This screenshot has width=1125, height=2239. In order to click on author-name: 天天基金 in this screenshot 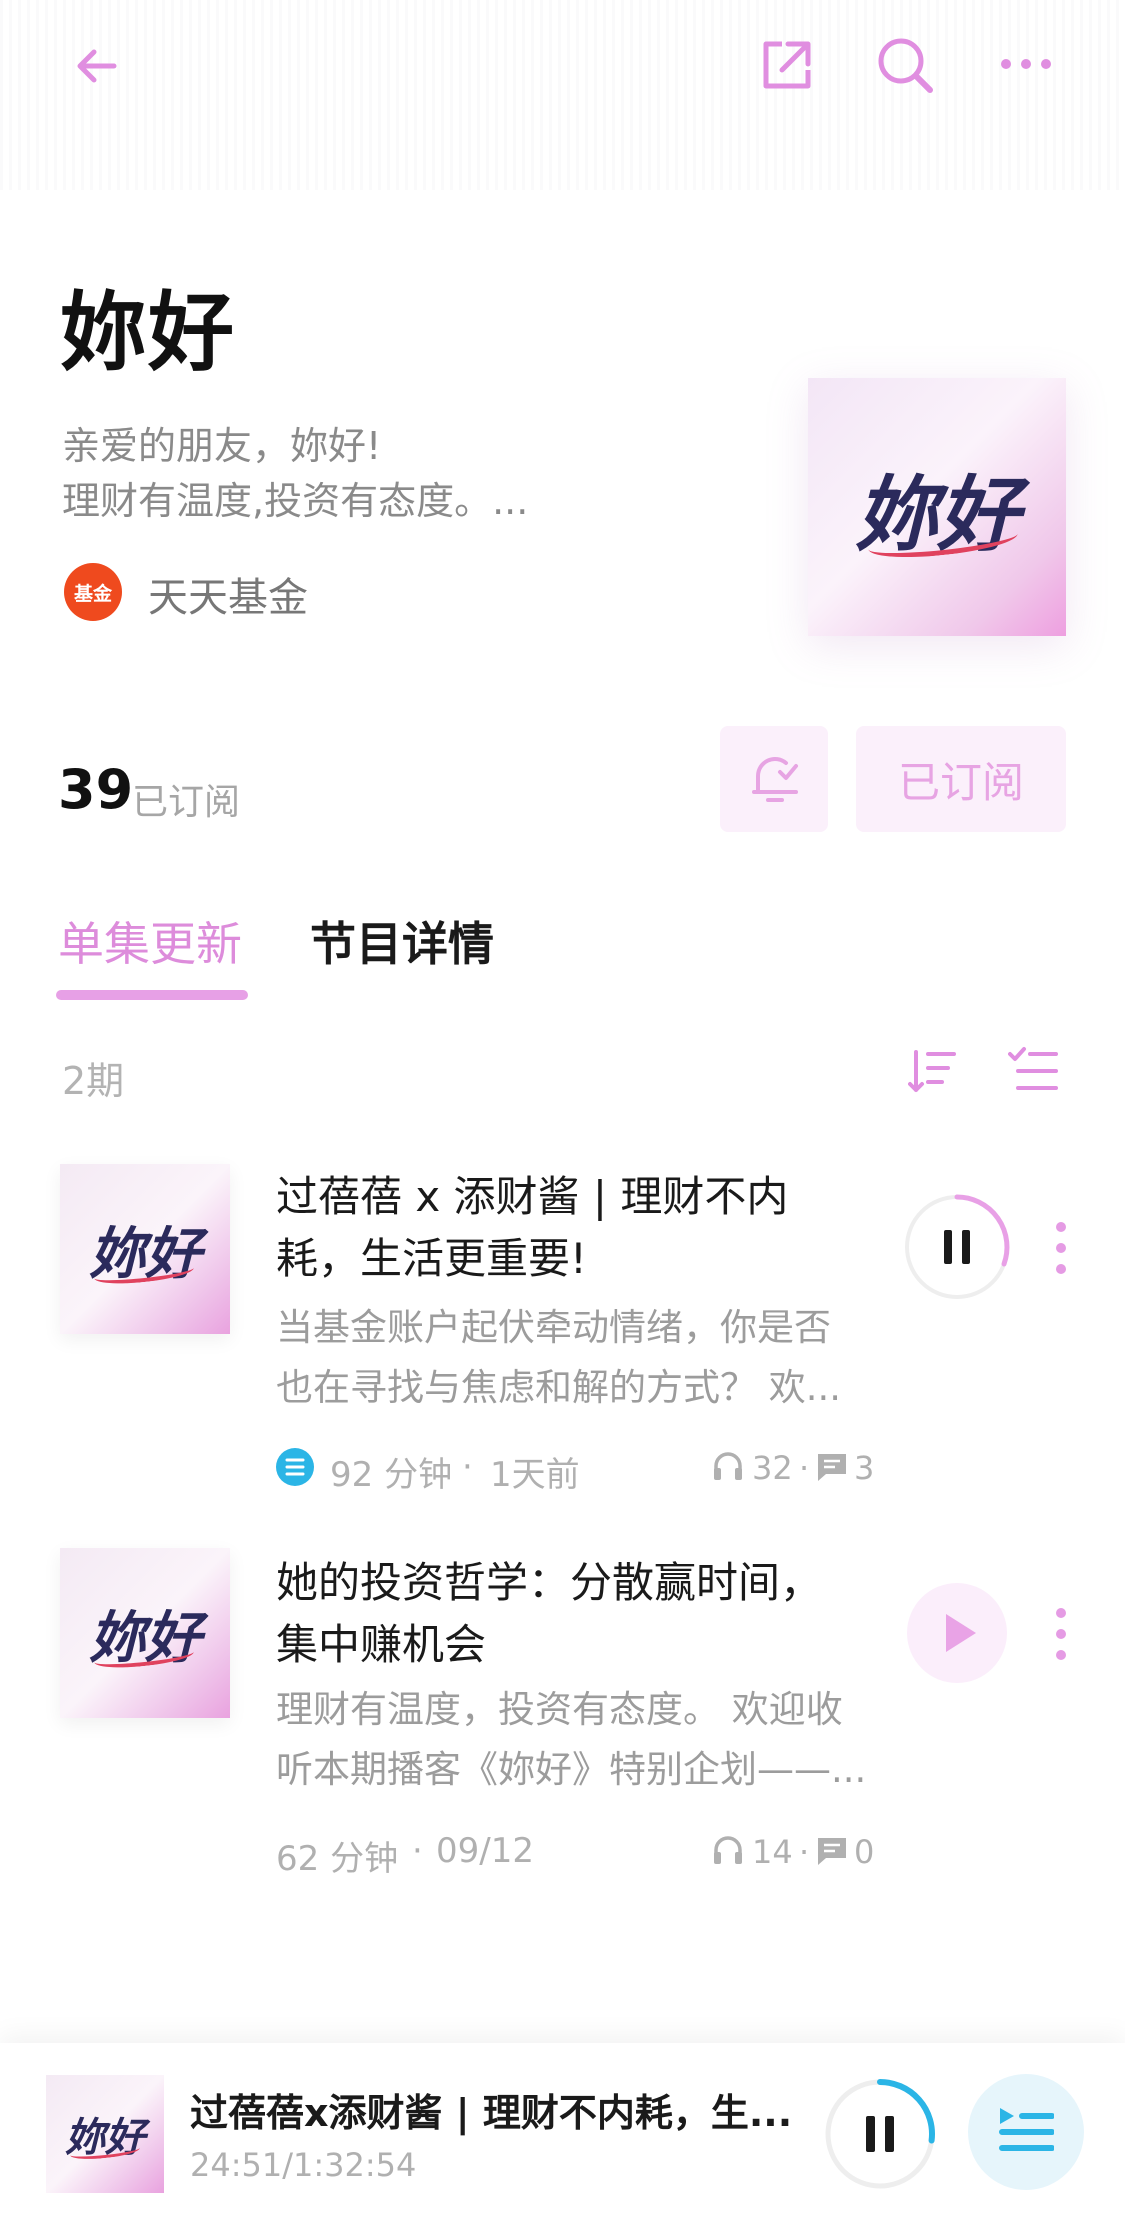, I will do `click(228, 594)`.